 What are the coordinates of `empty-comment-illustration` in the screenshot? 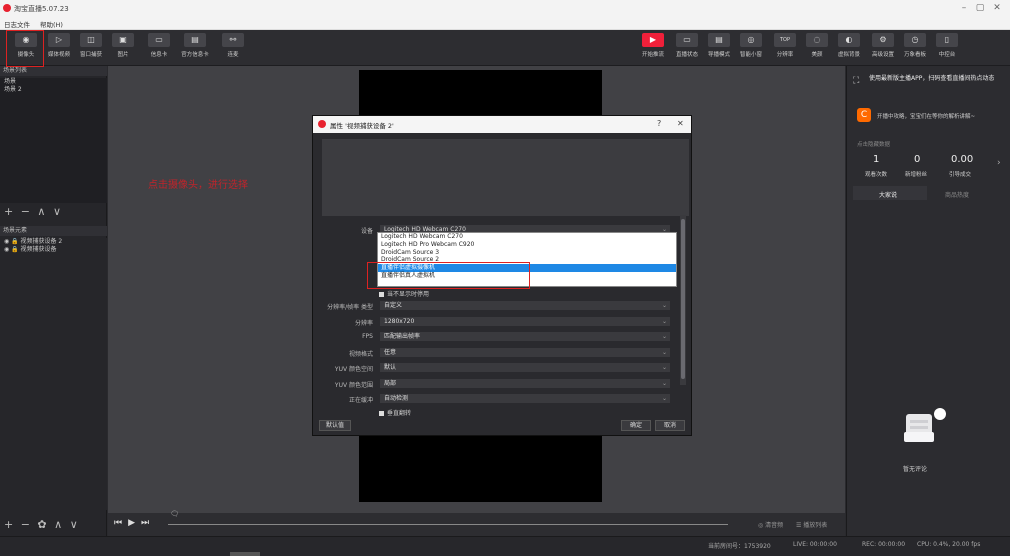 It's located at (926, 426).